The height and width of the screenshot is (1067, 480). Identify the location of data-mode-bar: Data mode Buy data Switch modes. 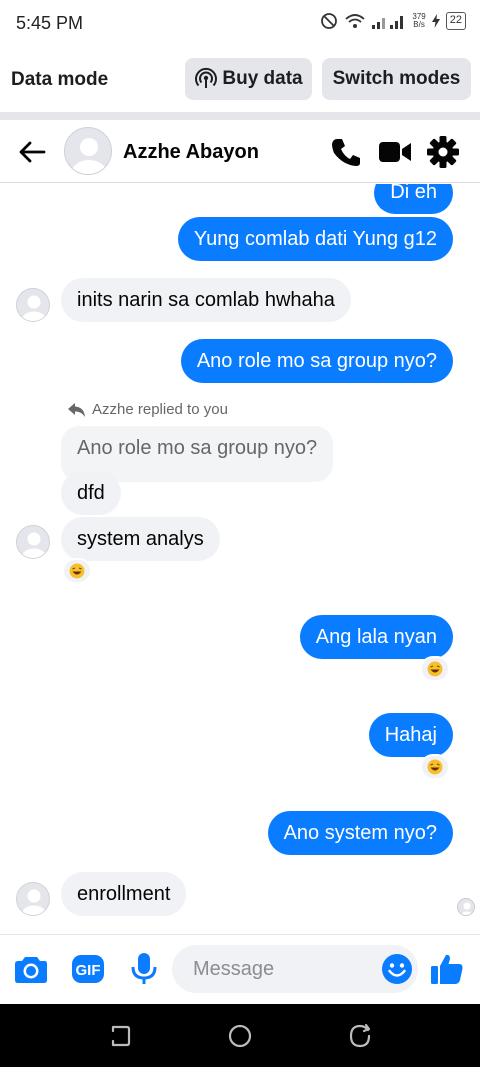
(240, 80).